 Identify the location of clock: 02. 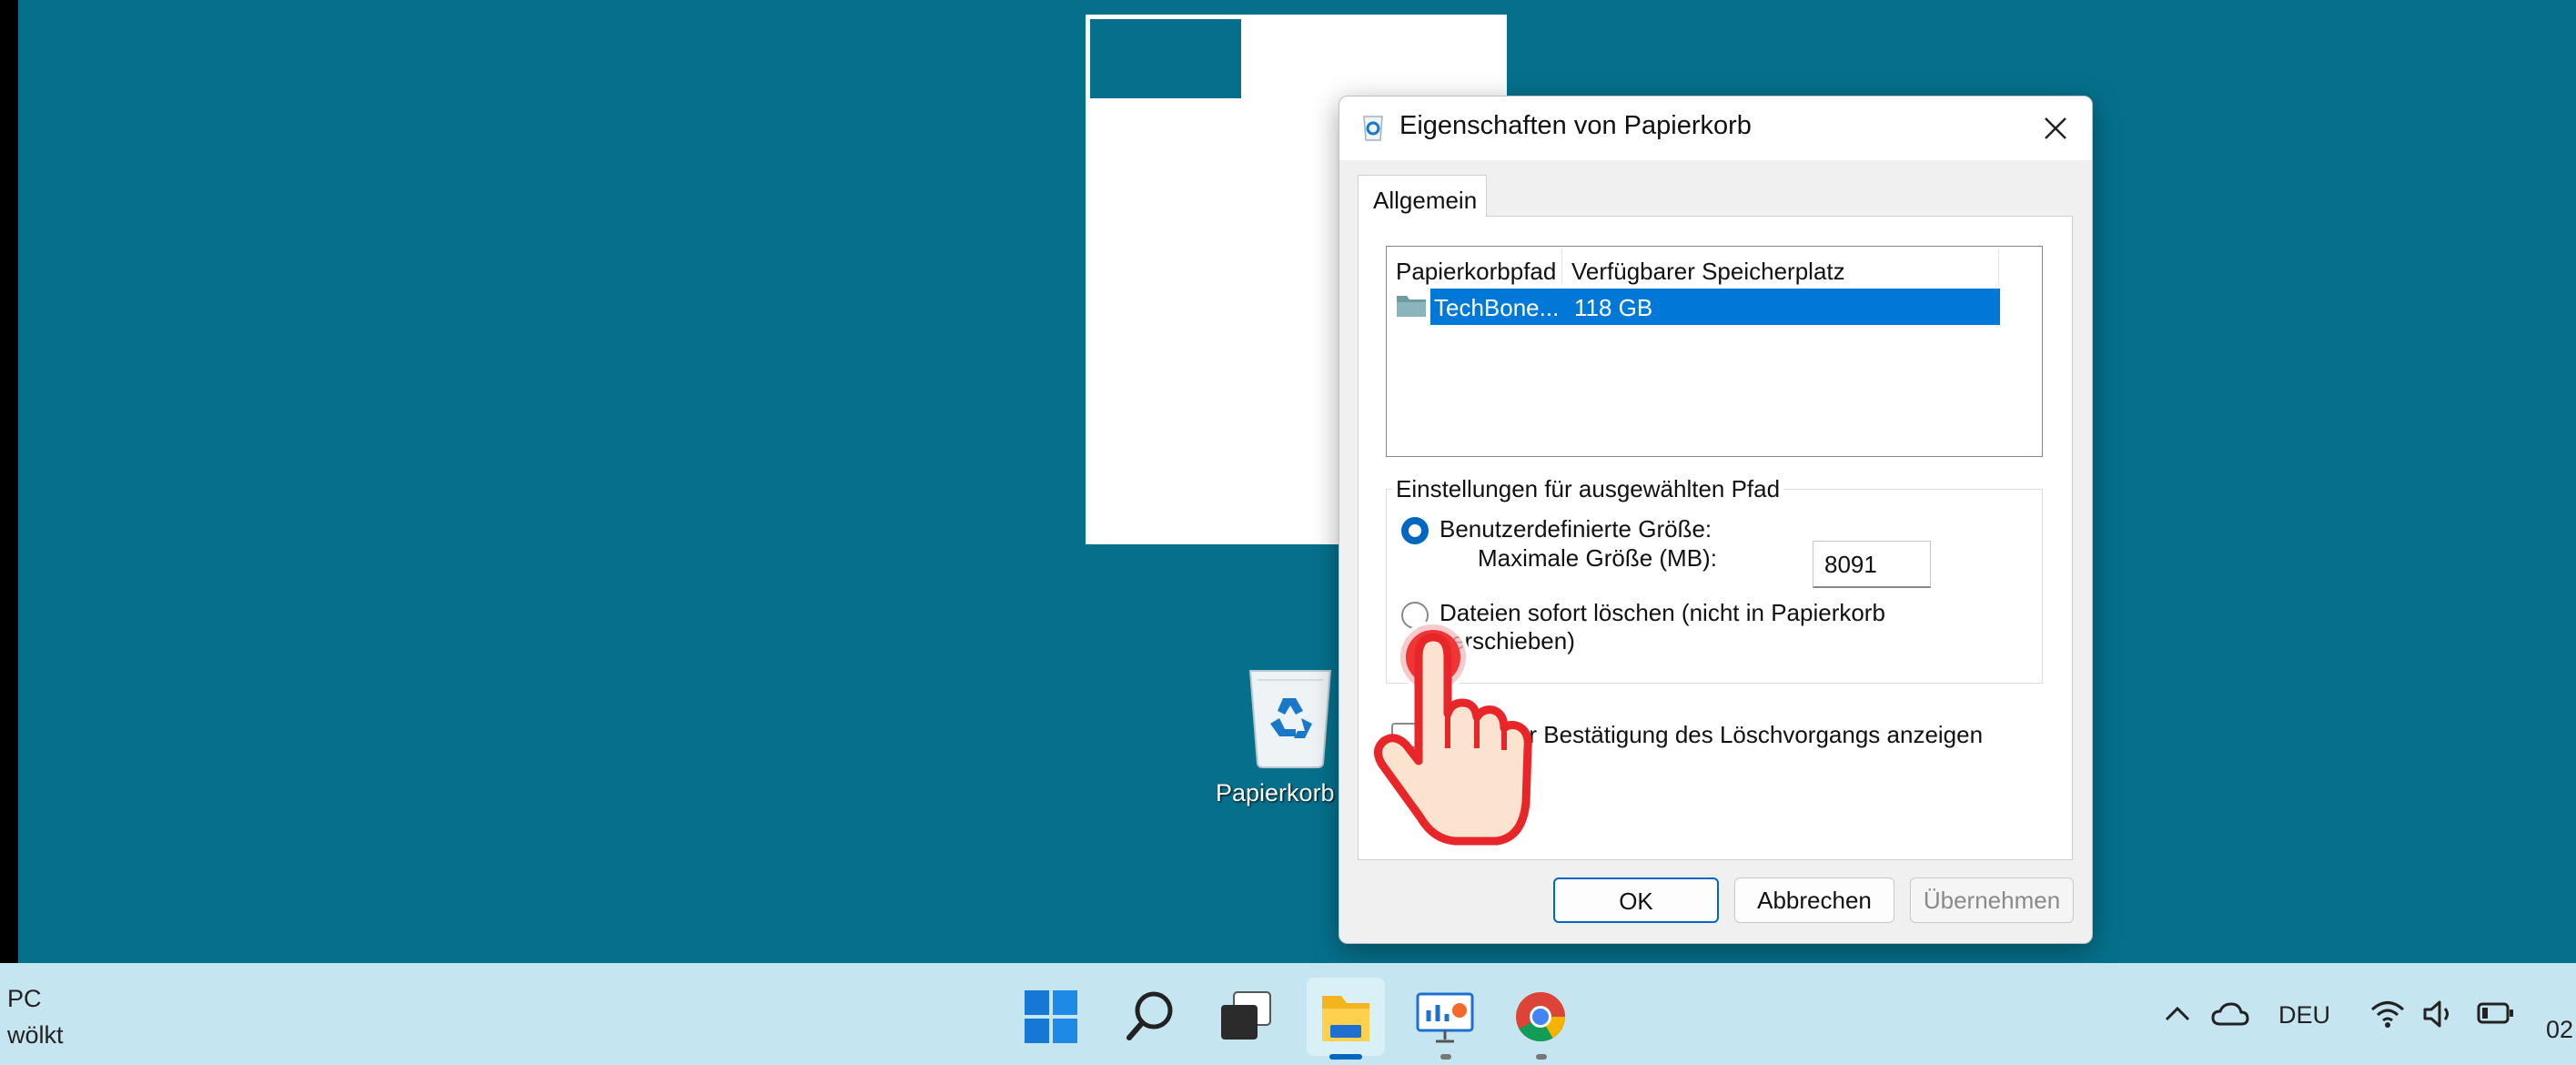
(2559, 1030).